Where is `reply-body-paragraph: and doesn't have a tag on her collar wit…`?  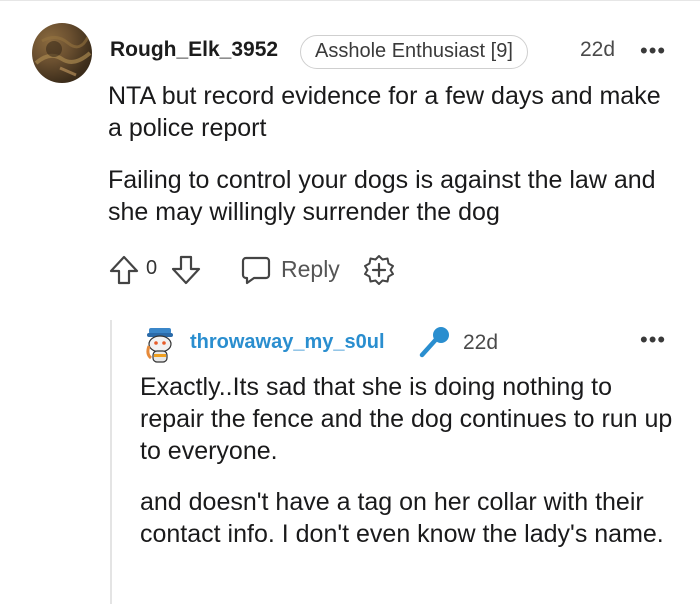
reply-body-paragraph: and doesn't have a tag on her collar wit… is located at coordinates (402, 518).